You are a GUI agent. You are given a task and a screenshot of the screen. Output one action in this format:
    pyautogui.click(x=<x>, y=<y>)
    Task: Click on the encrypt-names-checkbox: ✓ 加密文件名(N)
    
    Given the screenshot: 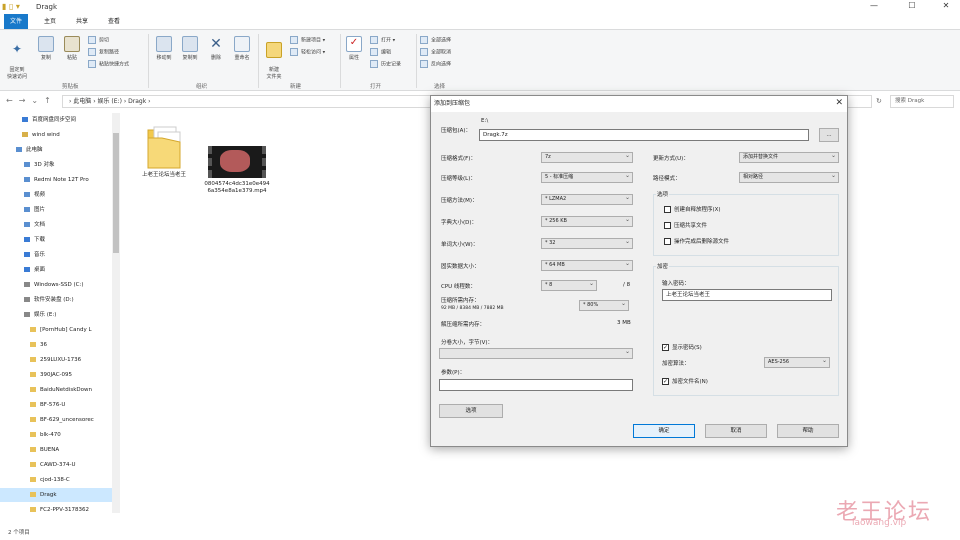 What is the action you would take?
    pyautogui.click(x=685, y=381)
    